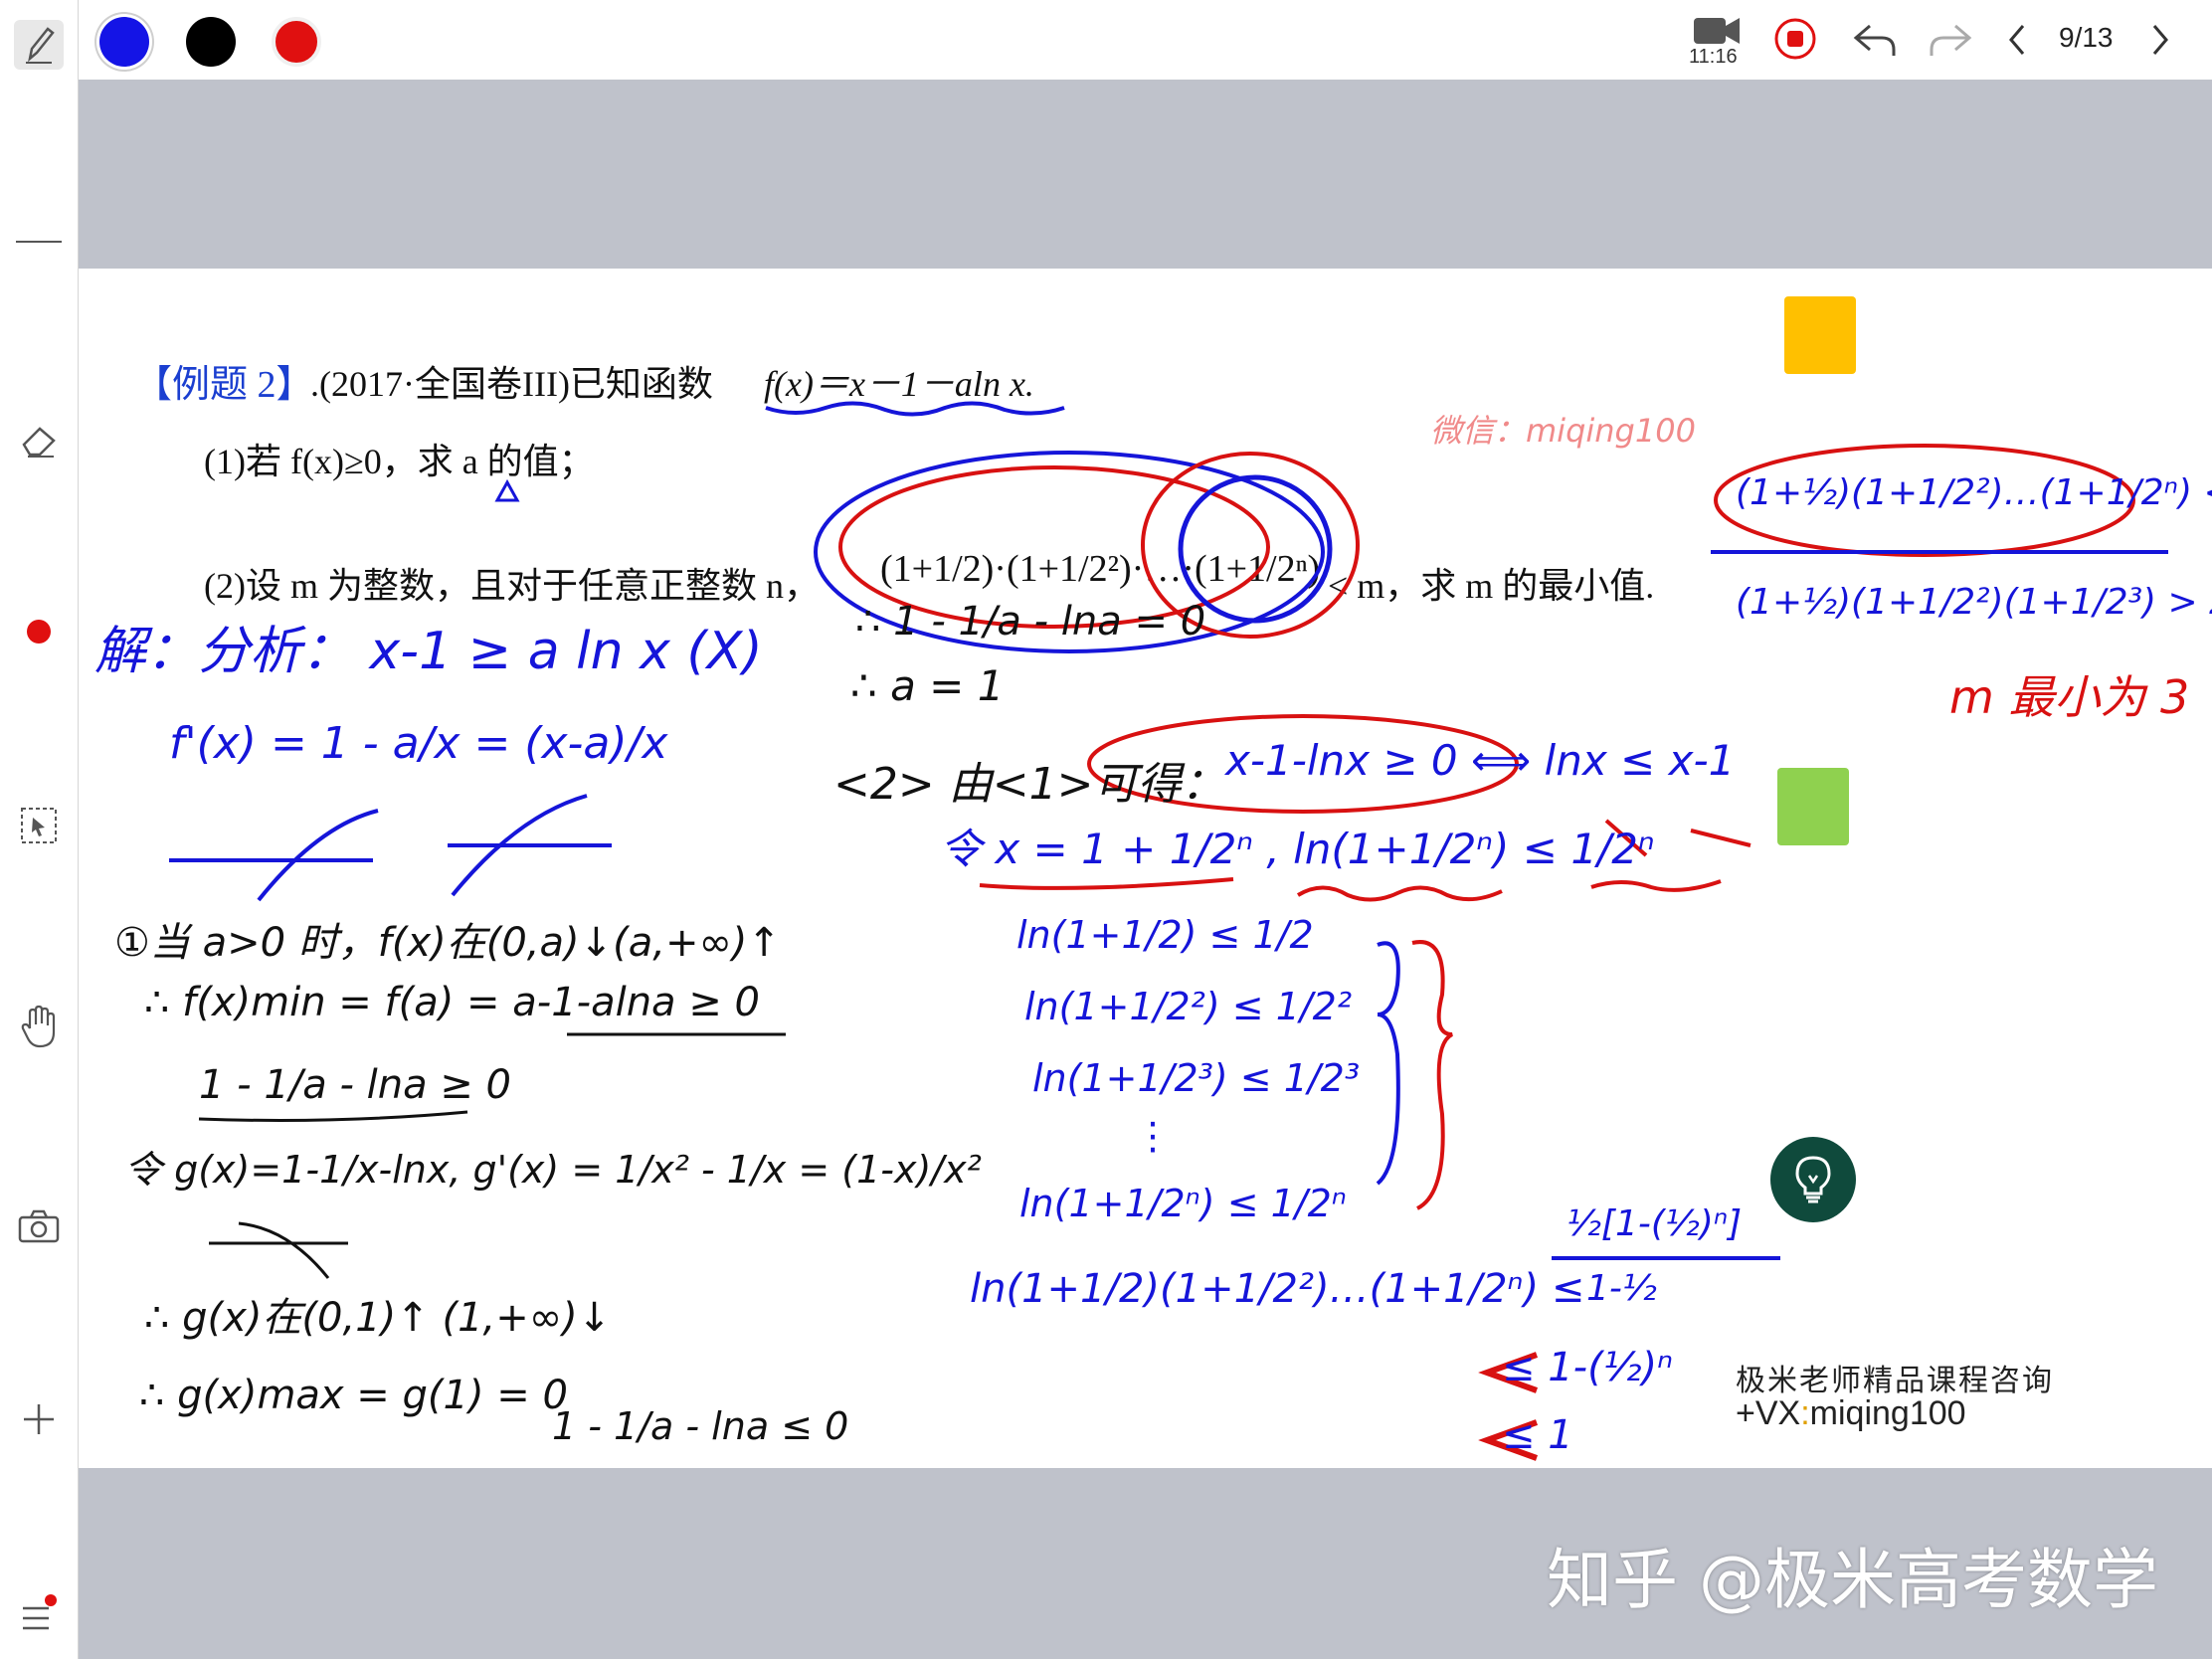  I want to click on note-ellipsis: ⋮, so click(1153, 1136).